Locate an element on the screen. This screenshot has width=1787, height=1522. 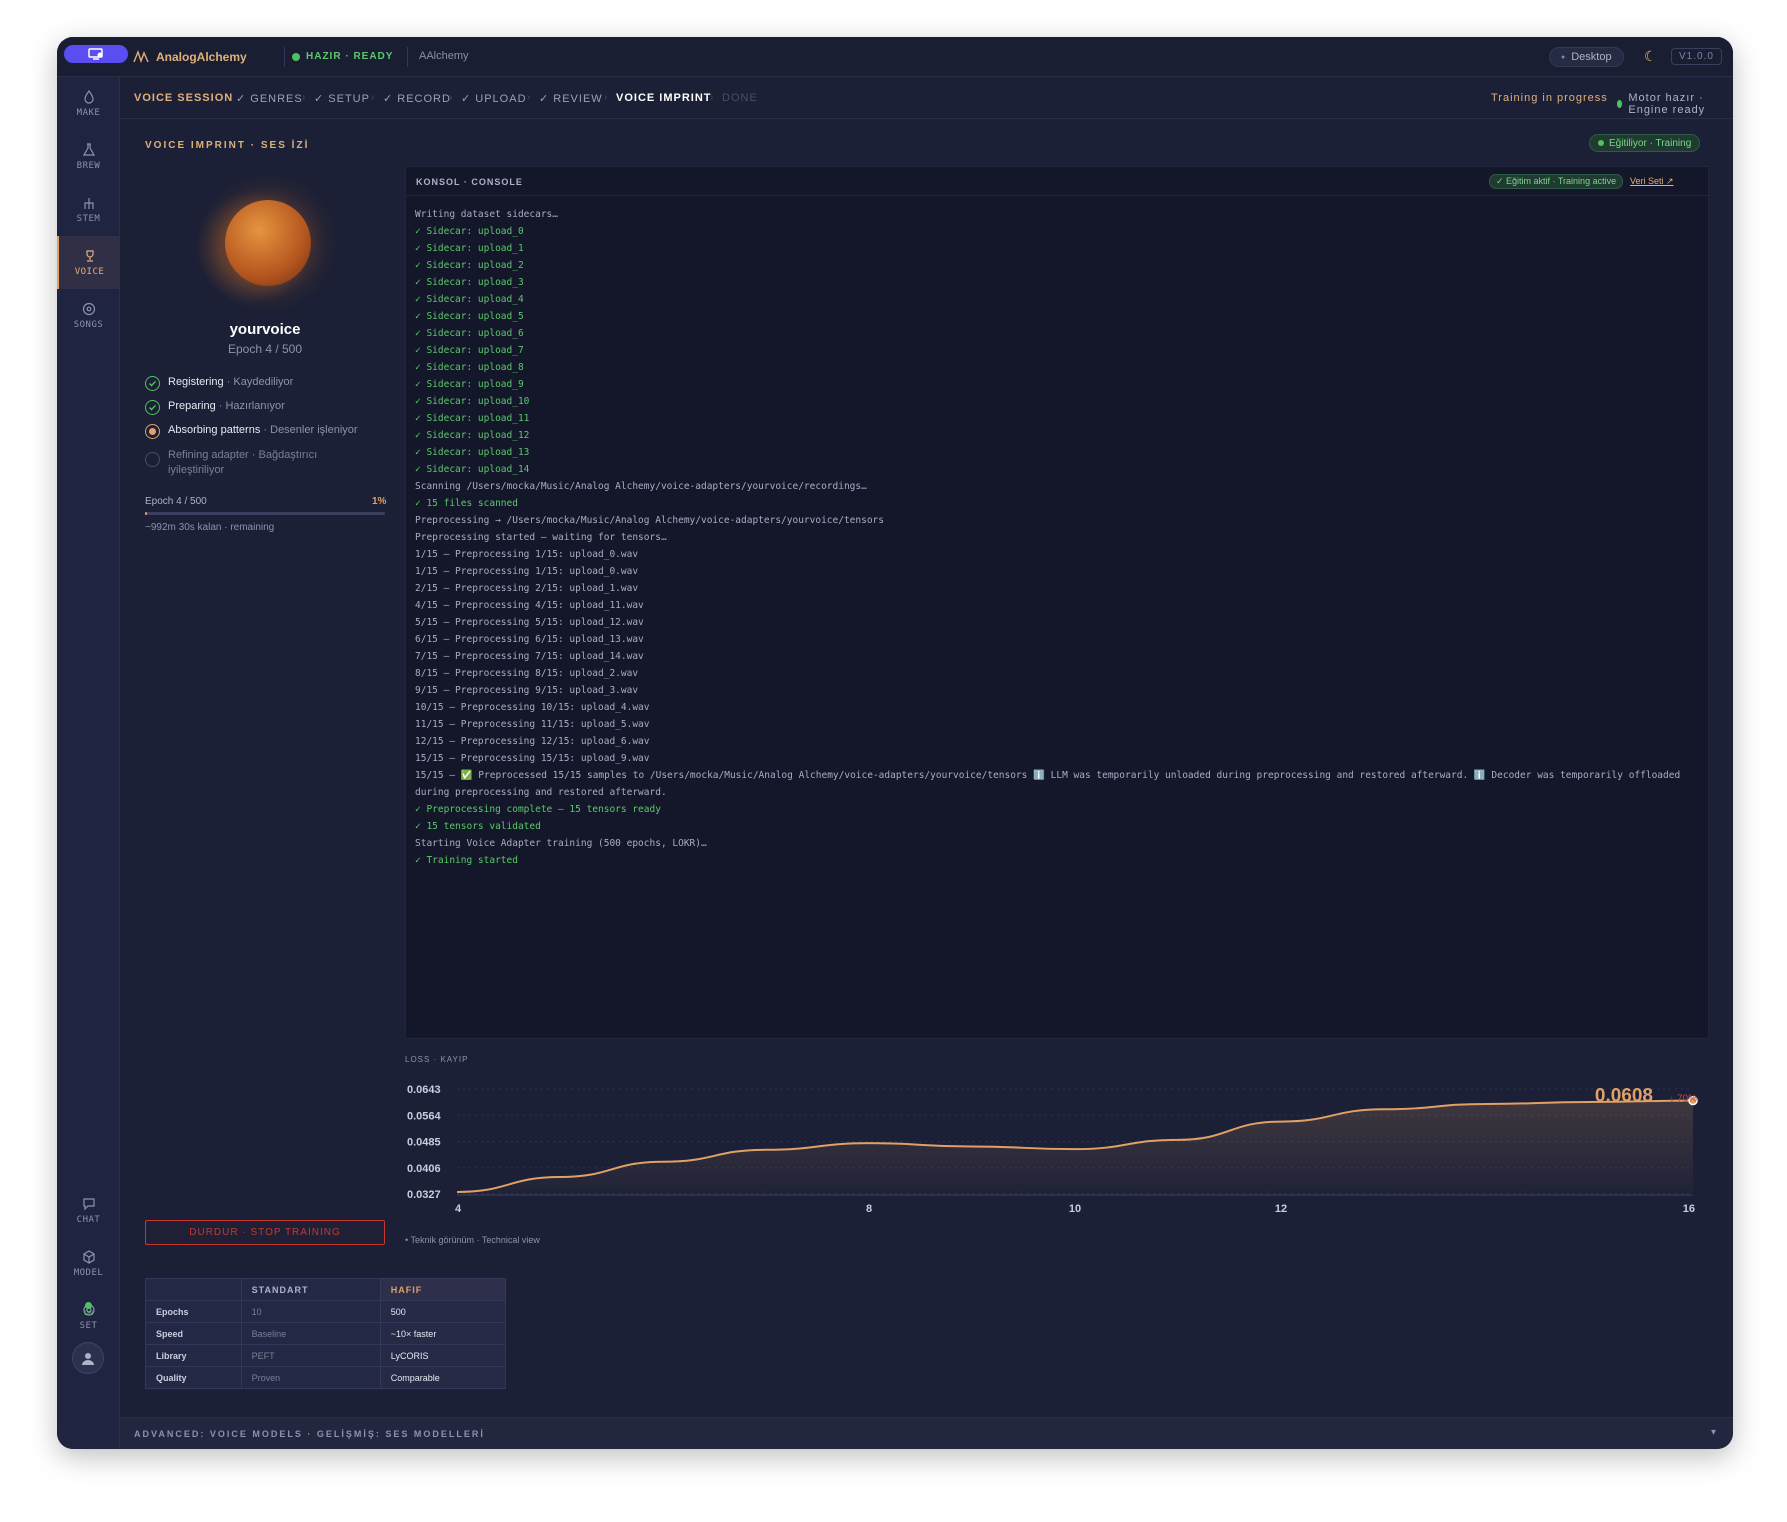
y-tick-label: 0.0327 is located at coordinates (424, 1195).